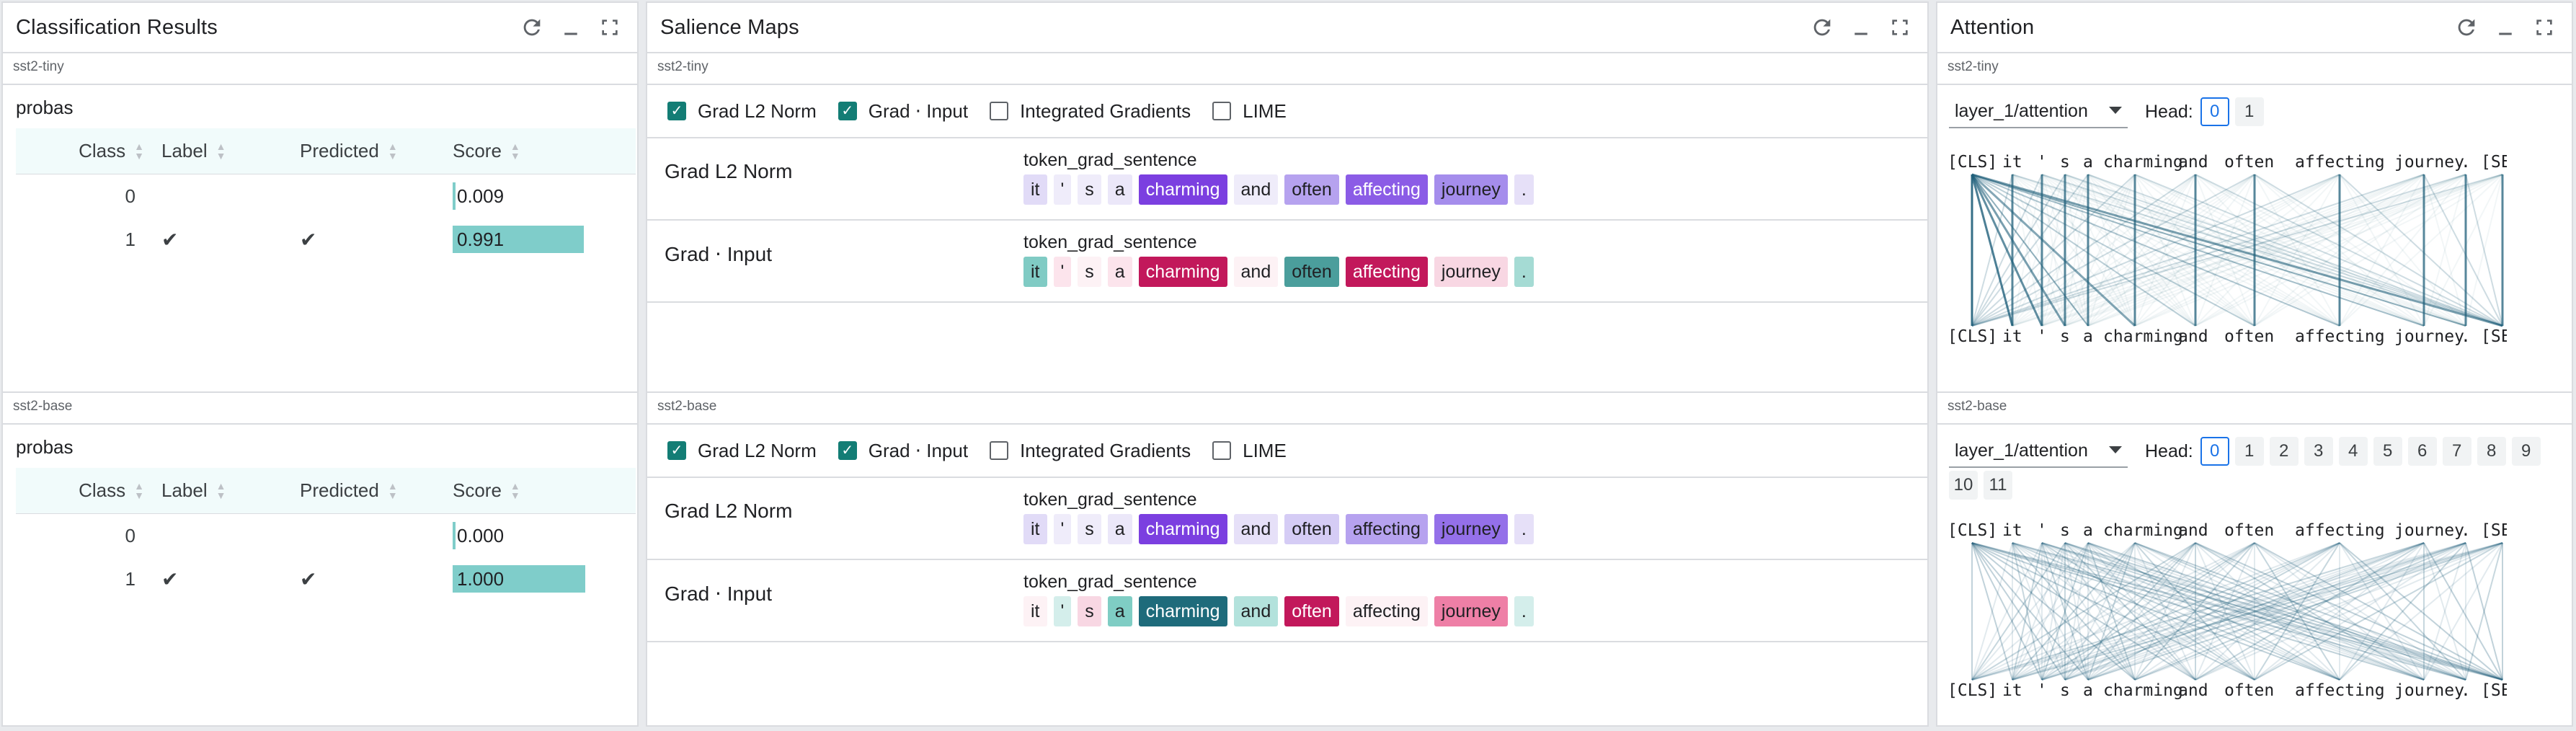 This screenshot has height=731, width=2576. What do you see at coordinates (532, 27) in the screenshot?
I see `refresh-icon` at bounding box center [532, 27].